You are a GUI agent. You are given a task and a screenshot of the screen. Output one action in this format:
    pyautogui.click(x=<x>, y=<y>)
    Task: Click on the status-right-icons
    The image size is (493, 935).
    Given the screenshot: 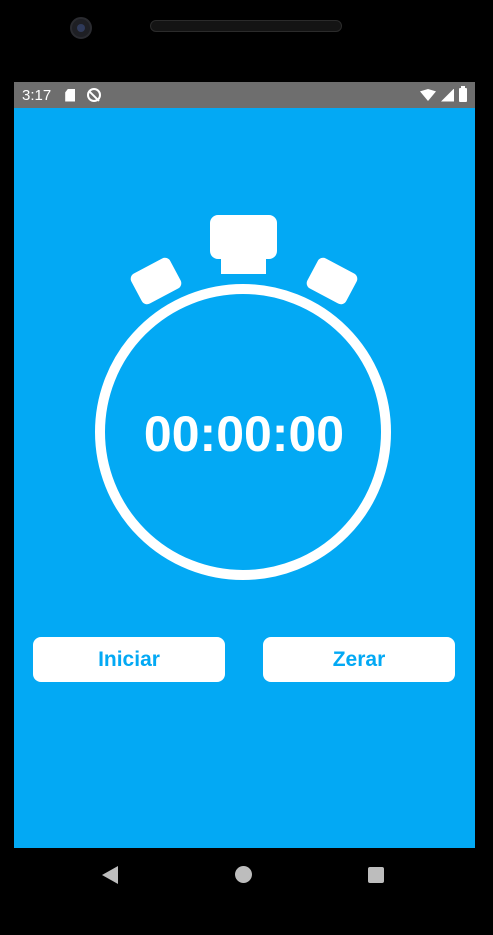 What is the action you would take?
    pyautogui.click(x=443, y=94)
    